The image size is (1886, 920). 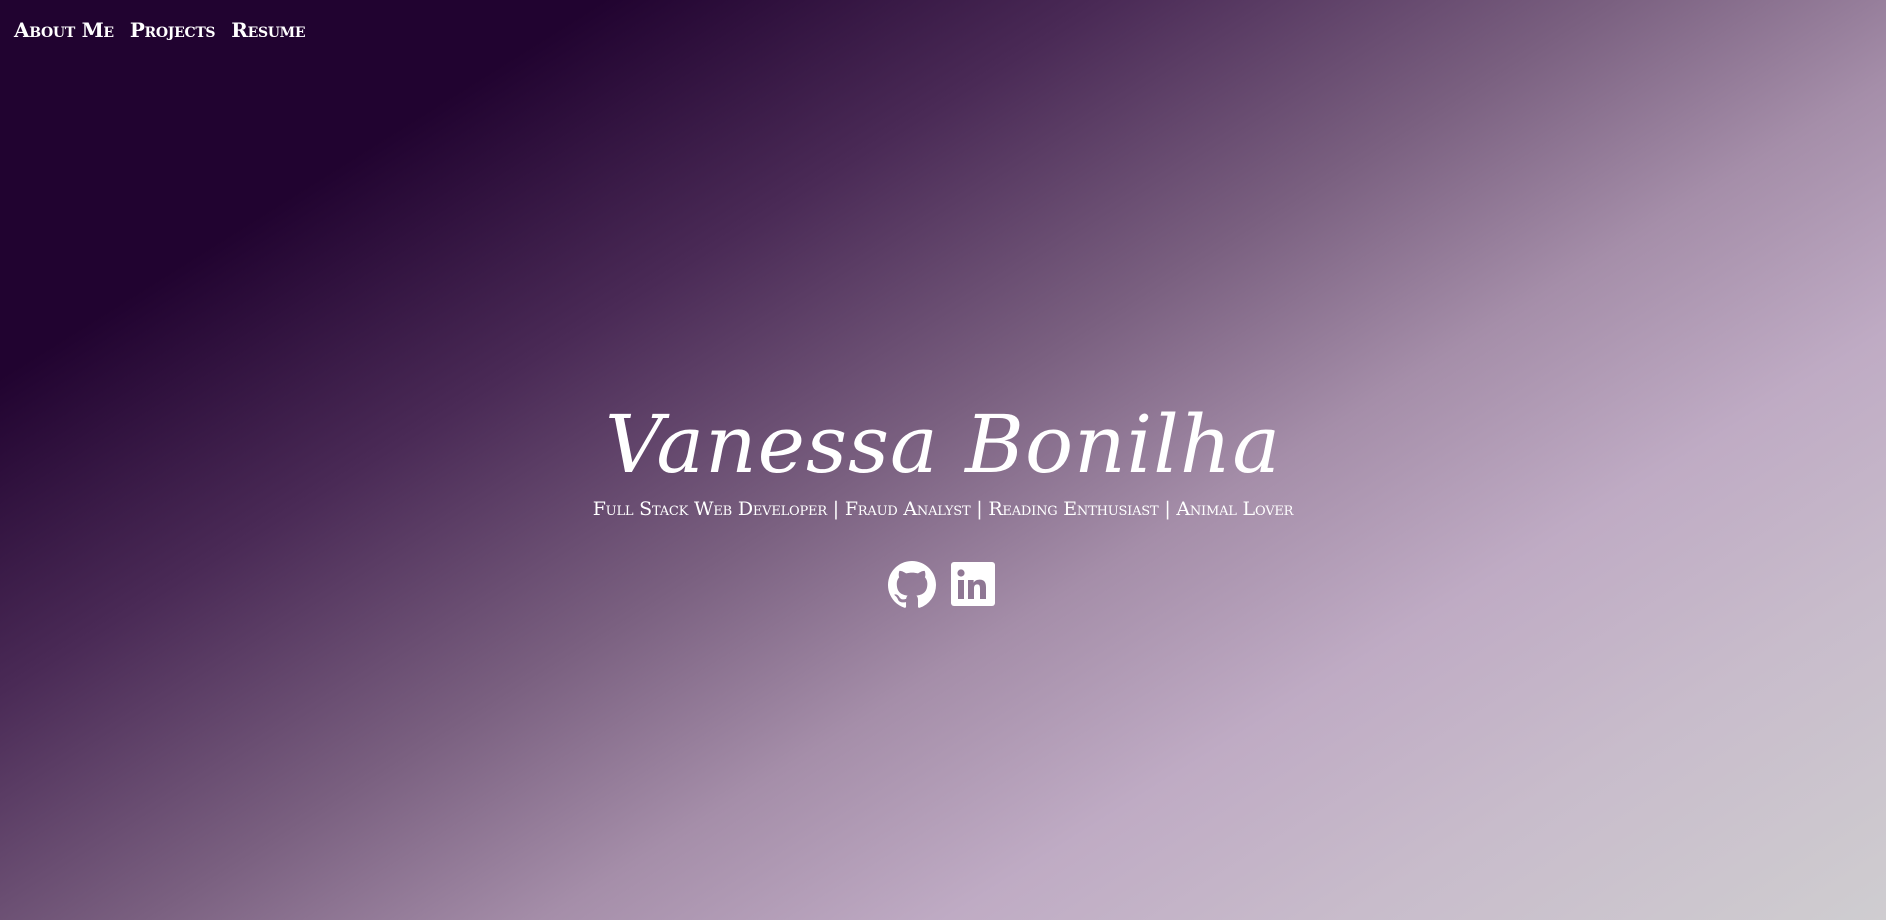 What do you see at coordinates (268, 30) in the screenshot?
I see `nav-link-resume: Resume` at bounding box center [268, 30].